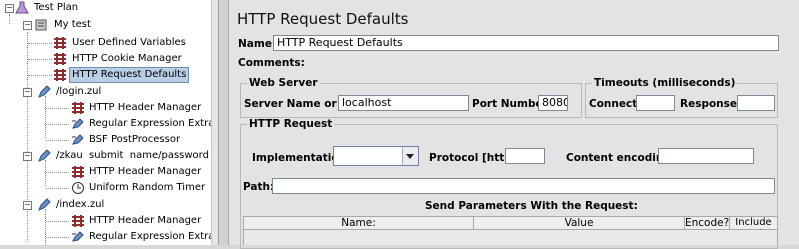 The image size is (799, 249). What do you see at coordinates (510, 237) in the screenshot?
I see `parameters-table-body` at bounding box center [510, 237].